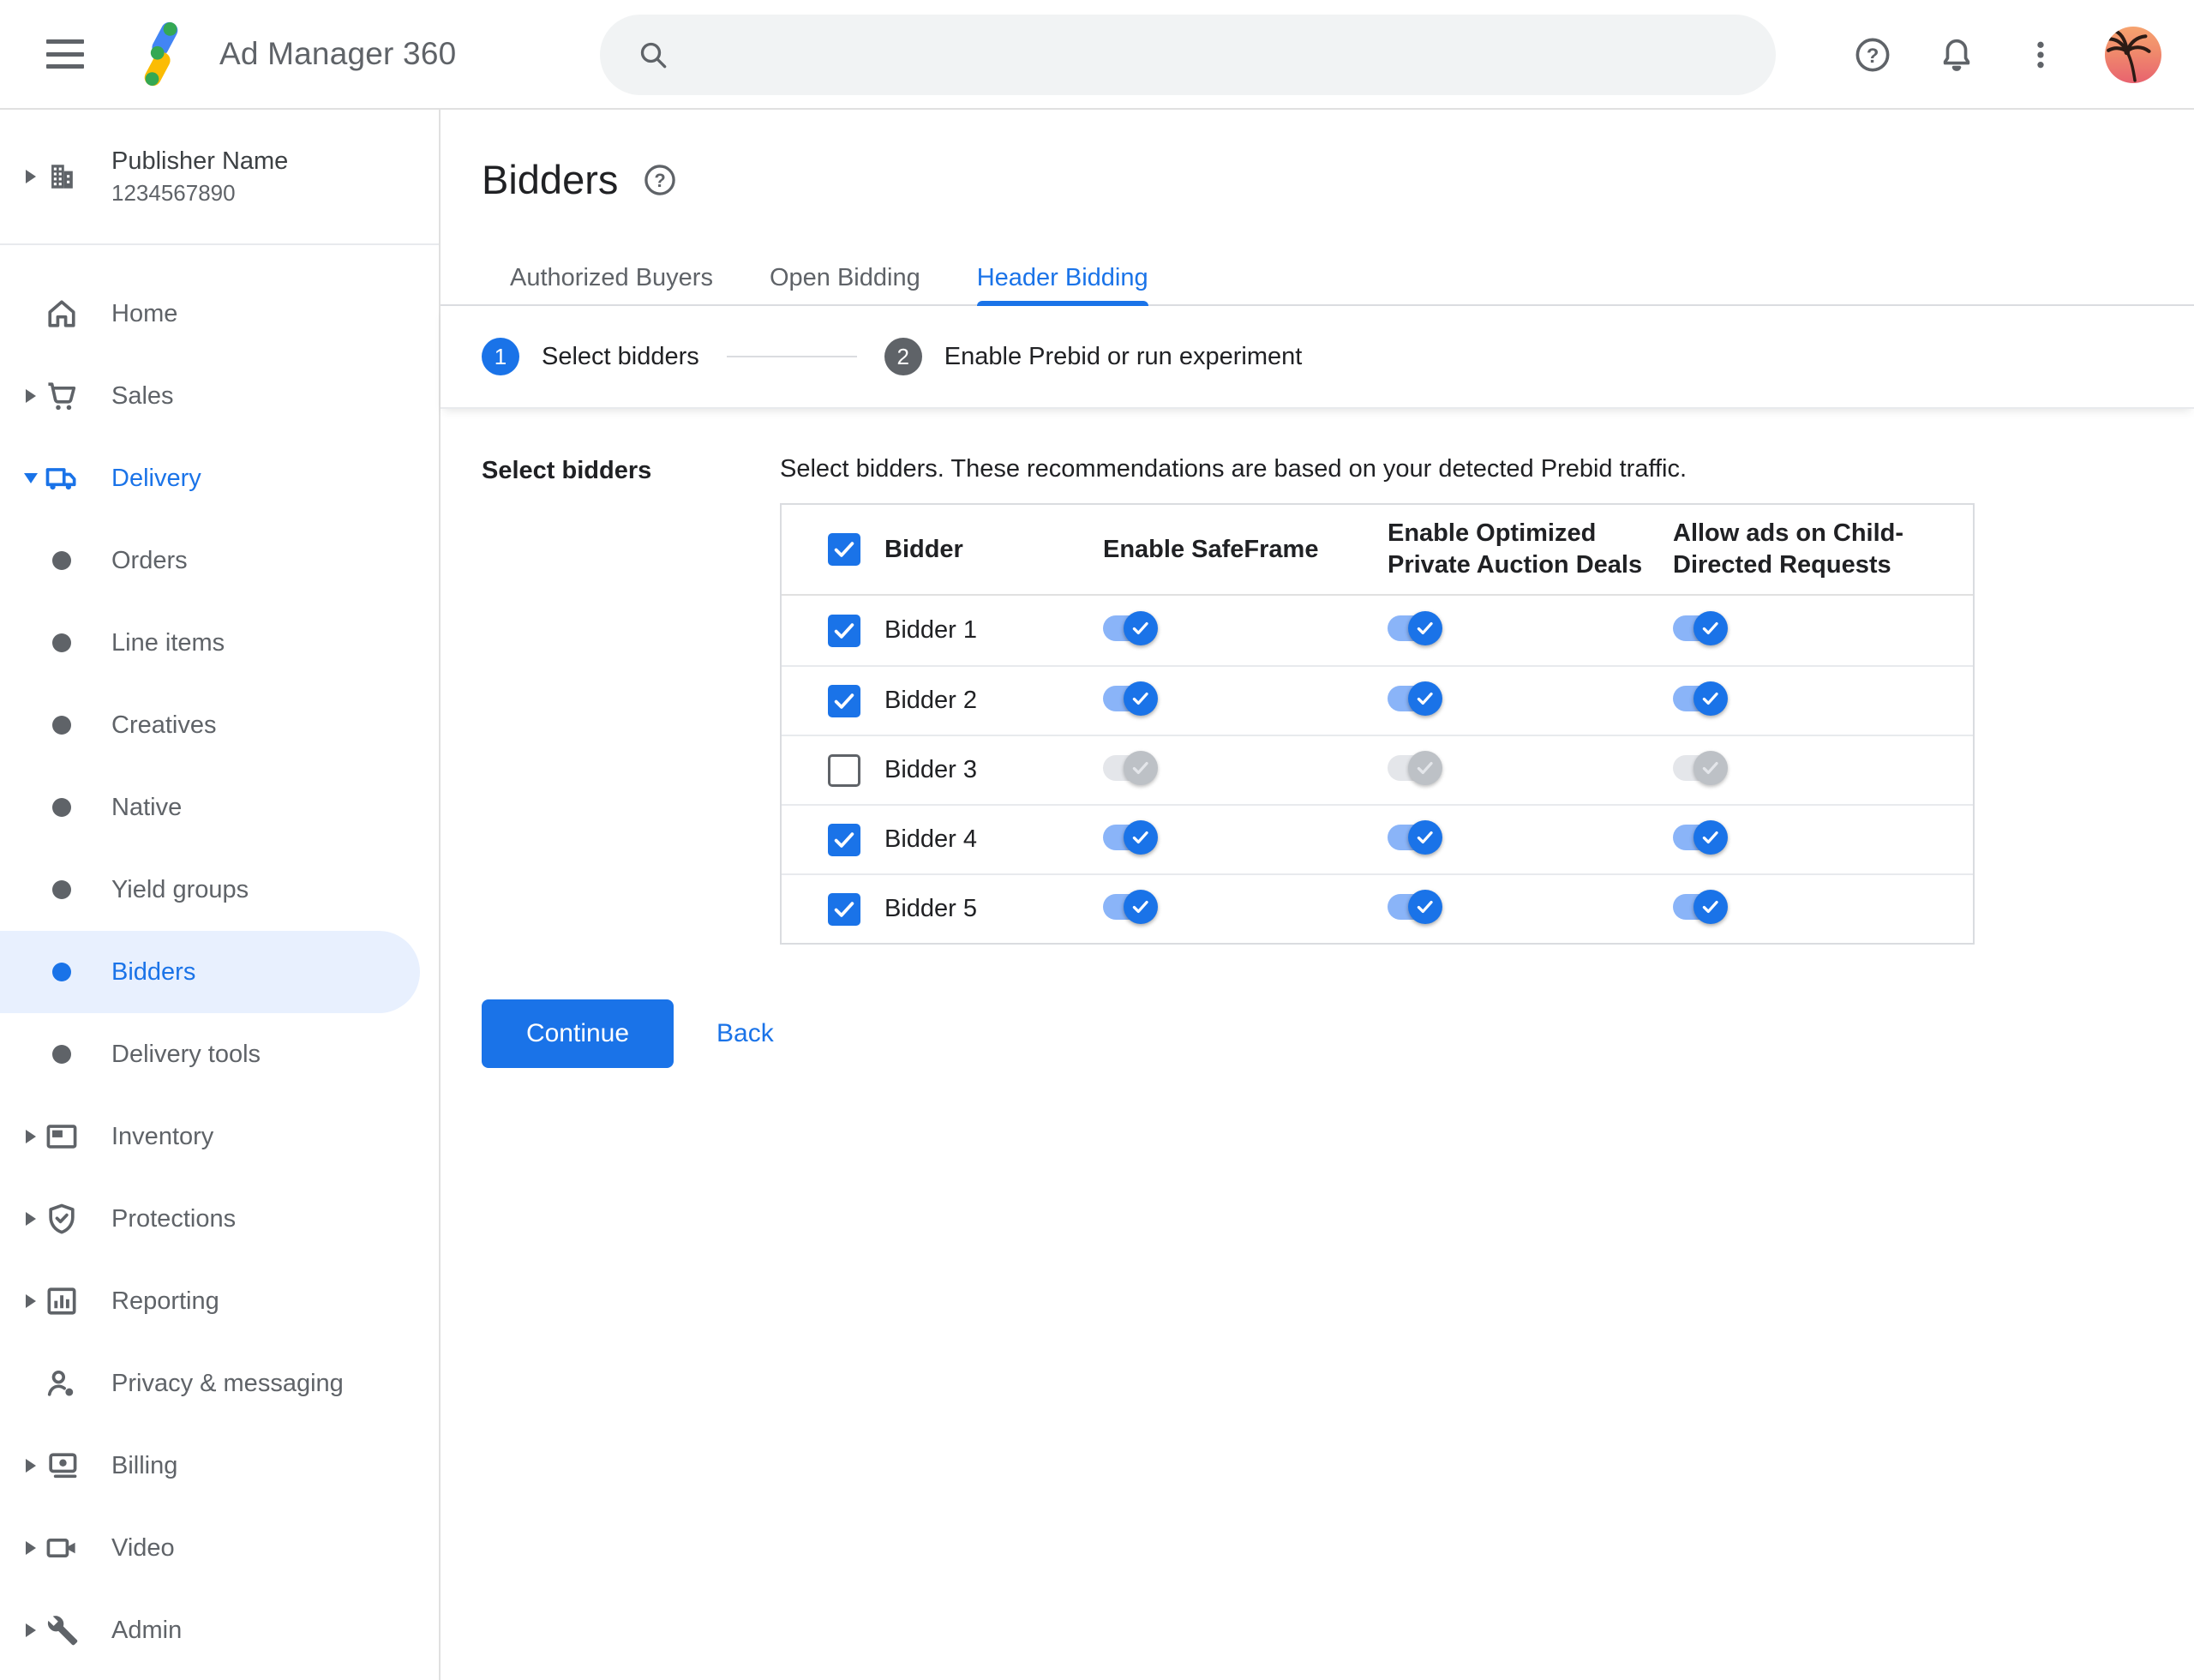 The width and height of the screenshot is (2194, 1680). What do you see at coordinates (61, 396) in the screenshot?
I see `cart-icon` at bounding box center [61, 396].